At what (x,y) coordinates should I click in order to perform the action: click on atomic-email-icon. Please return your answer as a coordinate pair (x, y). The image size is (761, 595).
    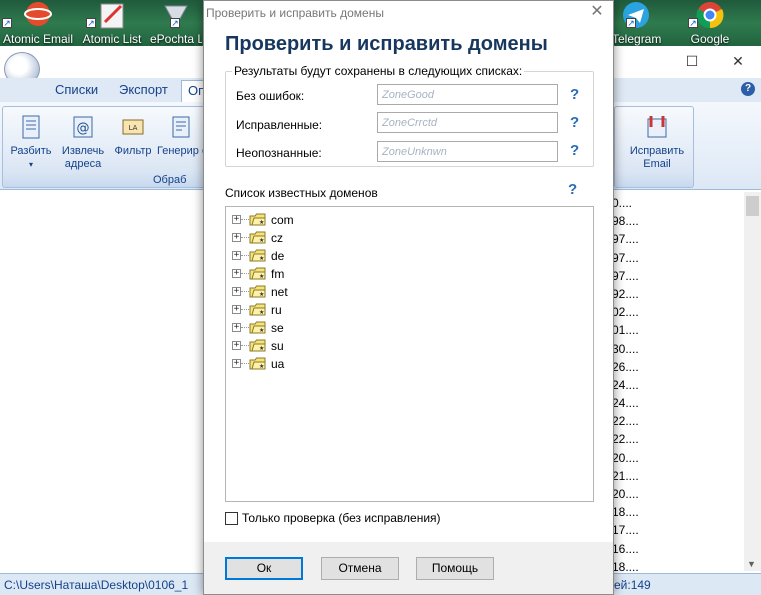
    Looking at the image, I should click on (38, 14).